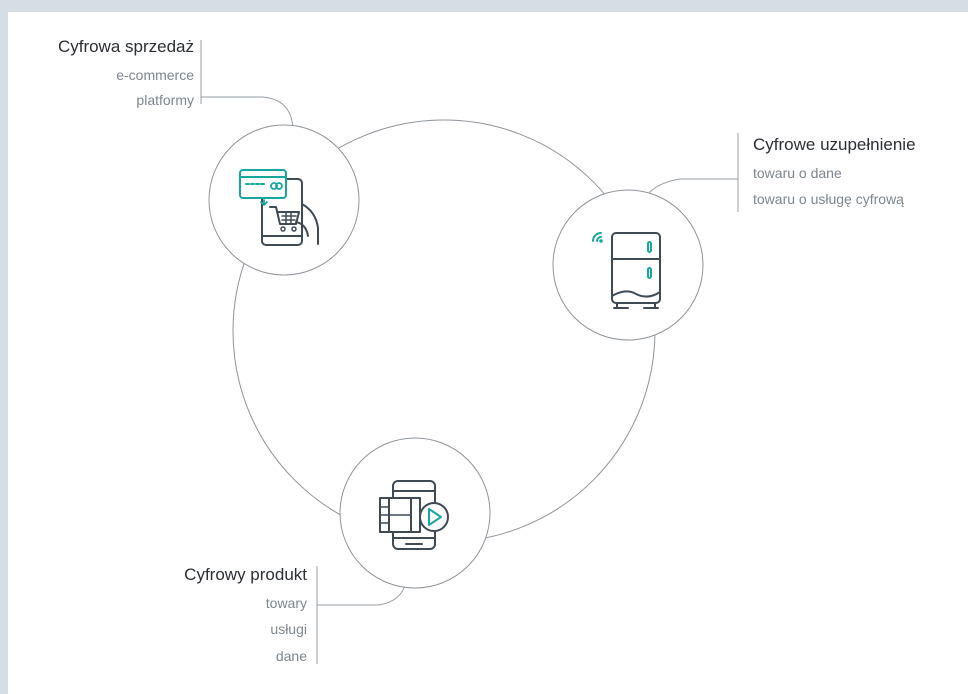 The image size is (968, 694). What do you see at coordinates (797, 173) in the screenshot?
I see `node-subtitle: towaru o dane` at bounding box center [797, 173].